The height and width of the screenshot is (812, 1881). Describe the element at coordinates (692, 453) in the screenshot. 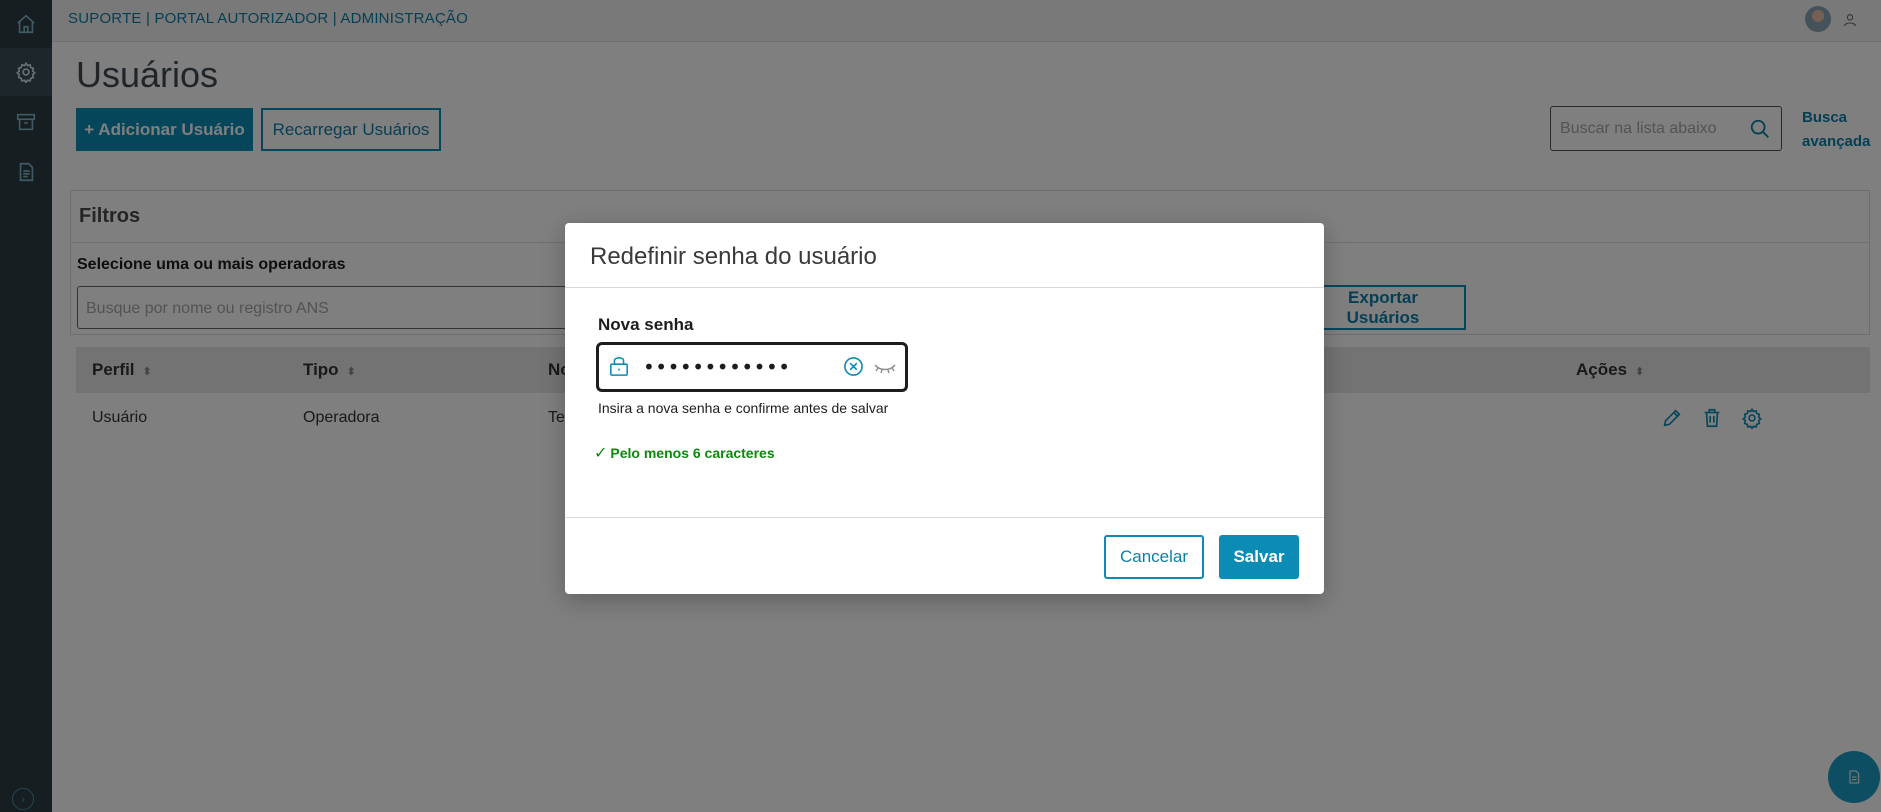

I see `password-rule-text: Pelo menos 6 caracteres` at that location.